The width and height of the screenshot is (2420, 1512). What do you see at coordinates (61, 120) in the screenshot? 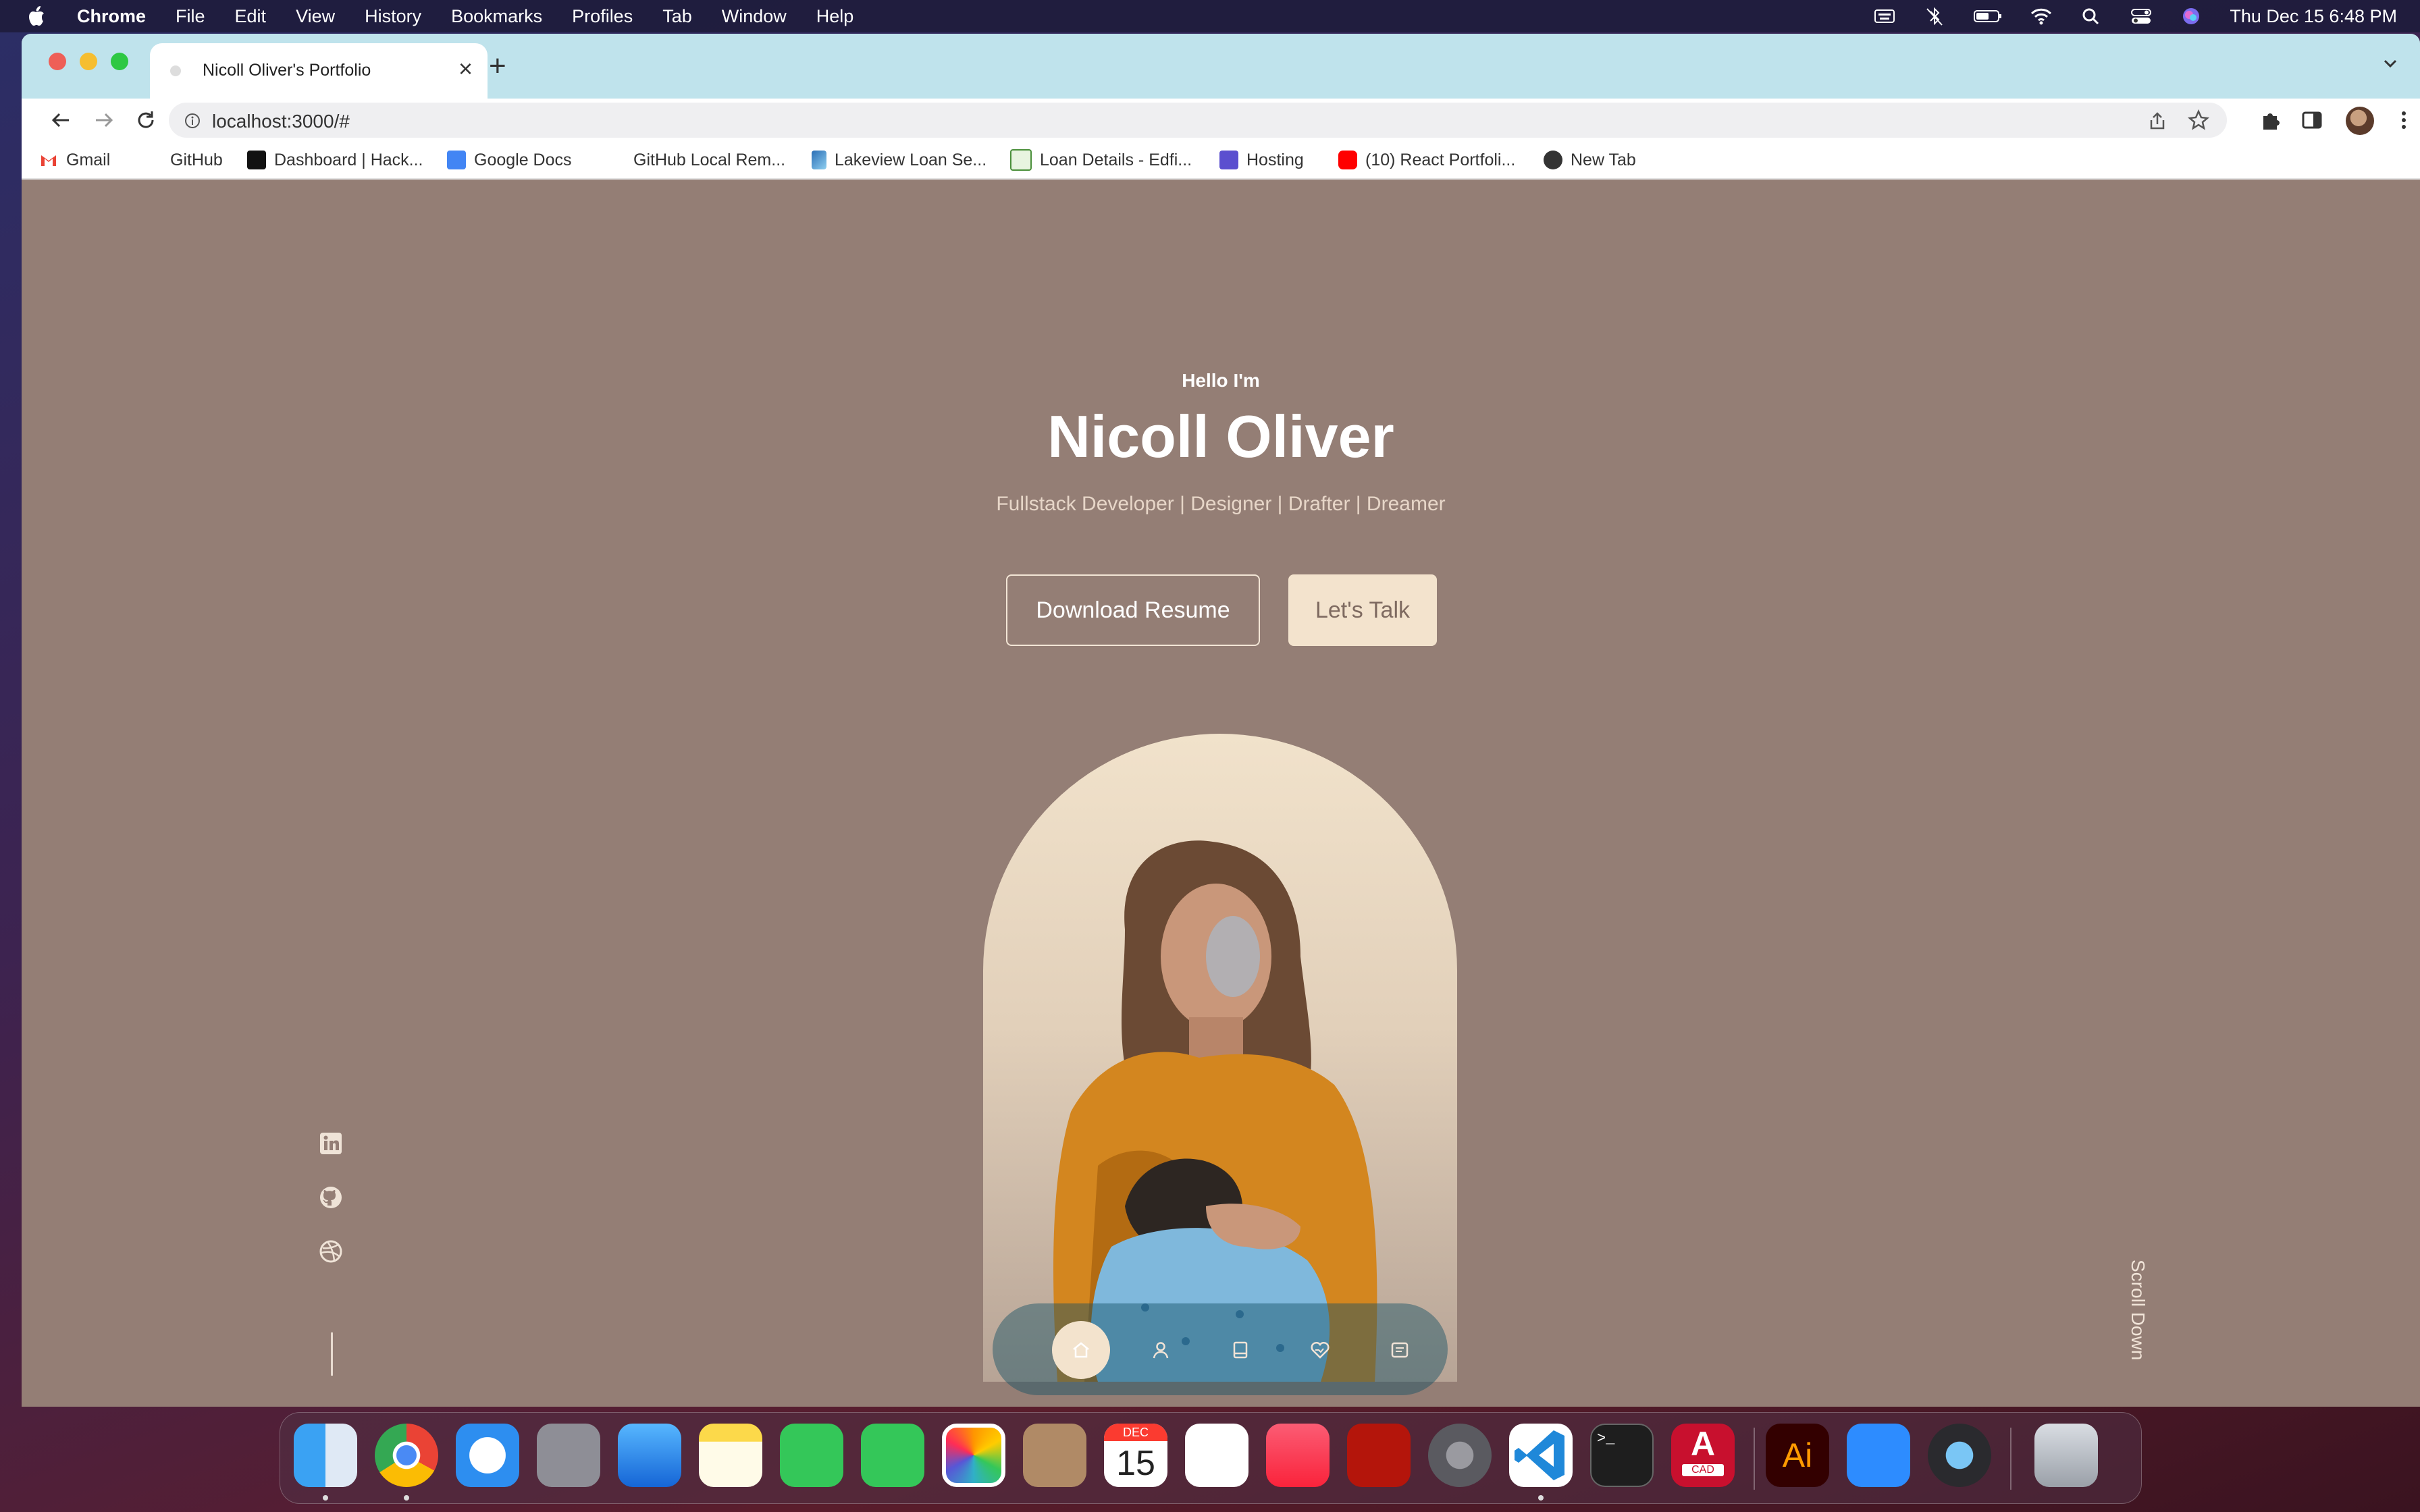
I see `back-arrow-icon` at bounding box center [61, 120].